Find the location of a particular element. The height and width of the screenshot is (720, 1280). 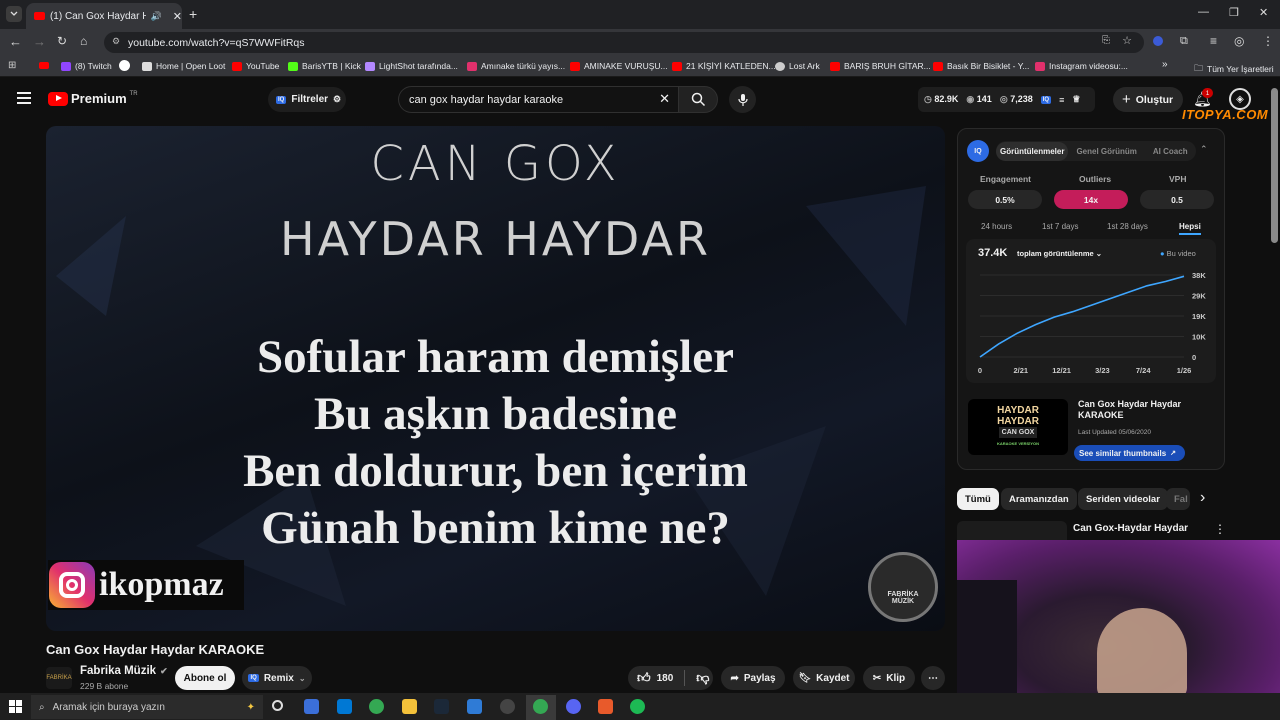

bookmark-item: BarisYTB | Kick is located at coordinates (324, 66).